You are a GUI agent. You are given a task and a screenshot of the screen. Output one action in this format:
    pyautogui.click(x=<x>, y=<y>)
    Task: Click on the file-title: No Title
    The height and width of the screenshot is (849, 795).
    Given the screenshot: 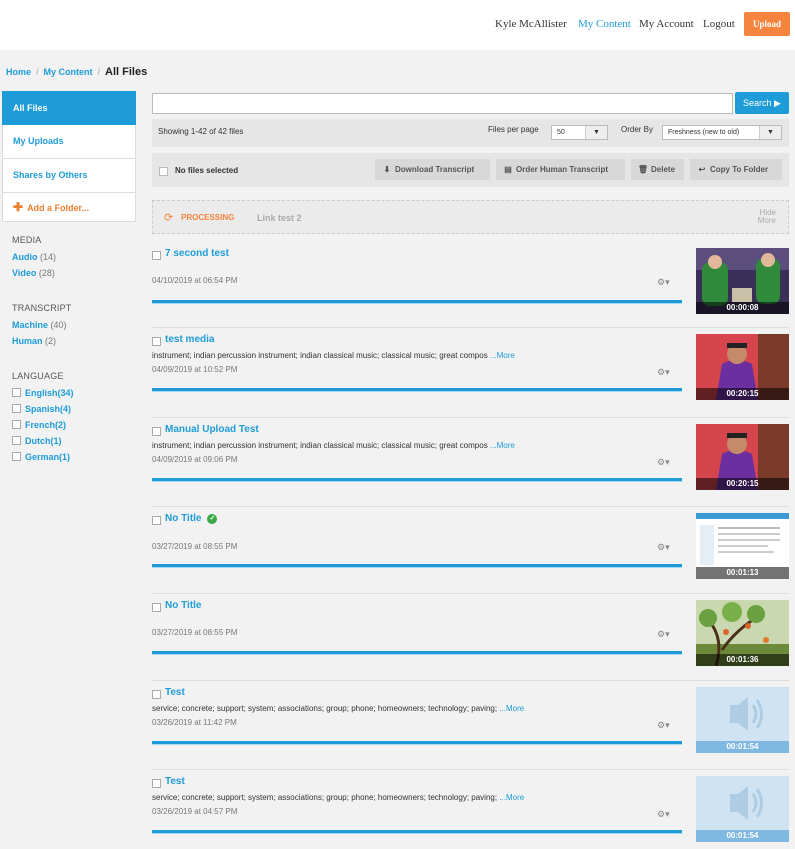 What is the action you would take?
    pyautogui.click(x=183, y=605)
    